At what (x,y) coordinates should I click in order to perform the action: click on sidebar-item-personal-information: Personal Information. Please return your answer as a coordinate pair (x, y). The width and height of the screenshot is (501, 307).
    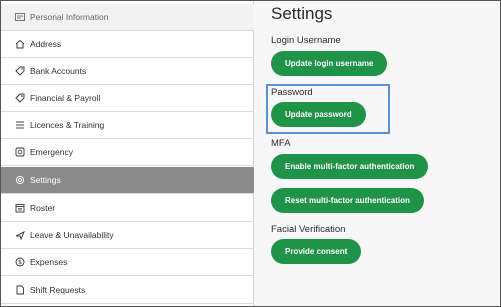
    Looking at the image, I should click on (127, 17).